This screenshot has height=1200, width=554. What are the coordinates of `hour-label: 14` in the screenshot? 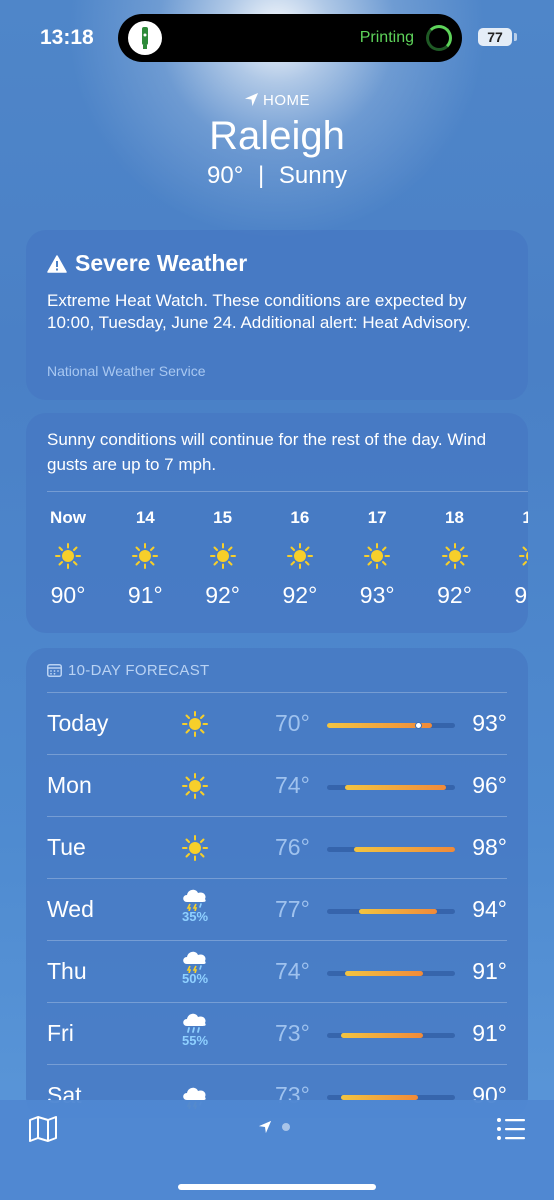 It's located at (145, 517).